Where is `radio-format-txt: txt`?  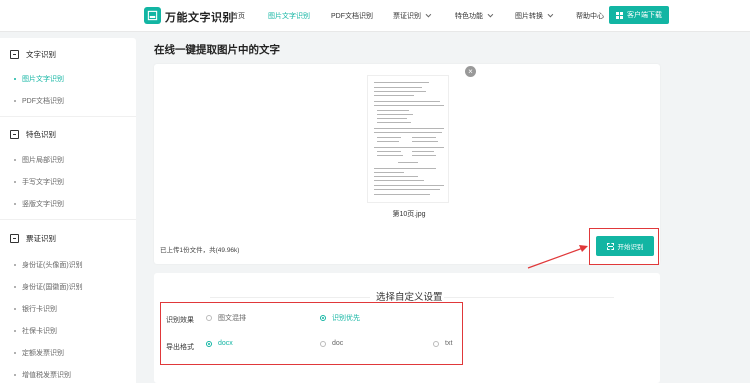 radio-format-txt: txt is located at coordinates (442, 343).